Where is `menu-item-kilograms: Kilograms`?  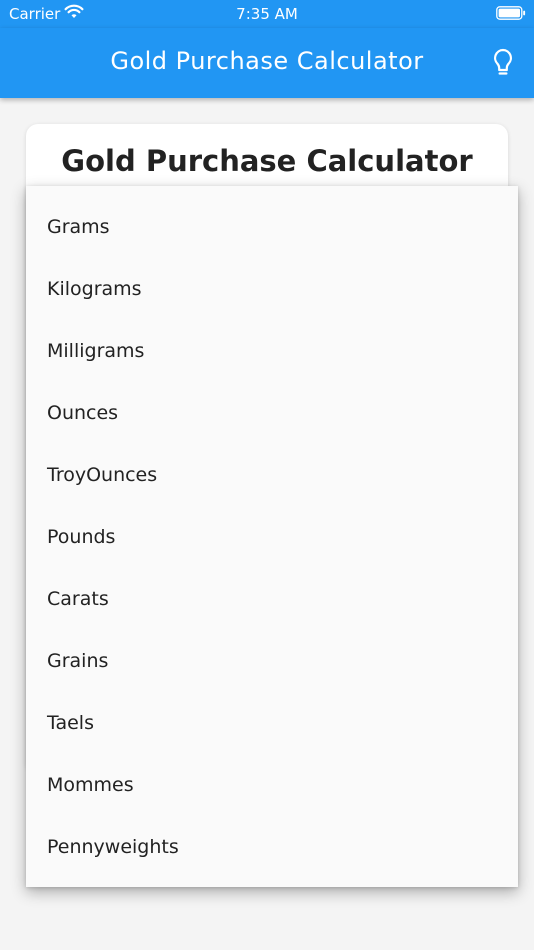
menu-item-kilograms: Kilograms is located at coordinates (272, 289).